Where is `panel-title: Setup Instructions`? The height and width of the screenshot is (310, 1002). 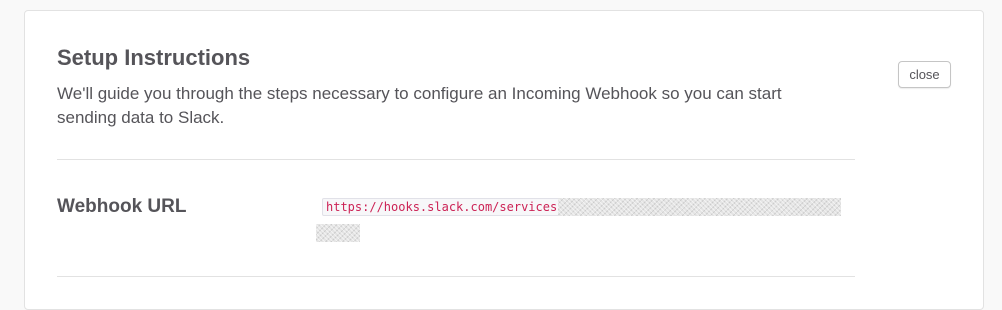
panel-title: Setup Instructions is located at coordinates (154, 57).